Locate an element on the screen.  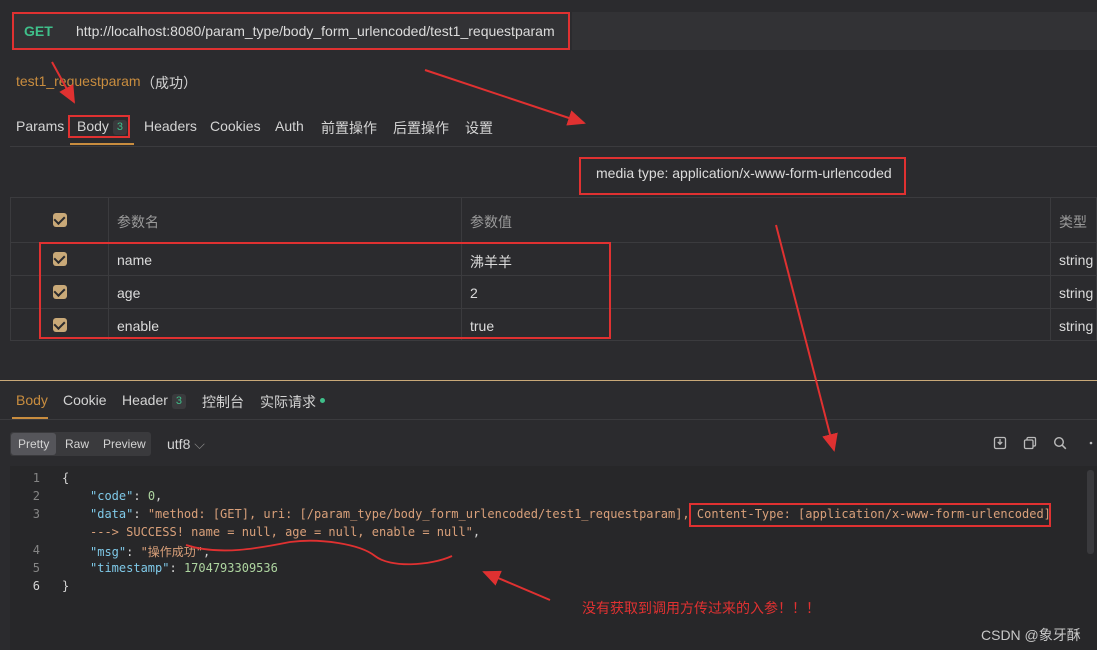
encoding-select: utf8 ⌵ is located at coordinates (186, 444).